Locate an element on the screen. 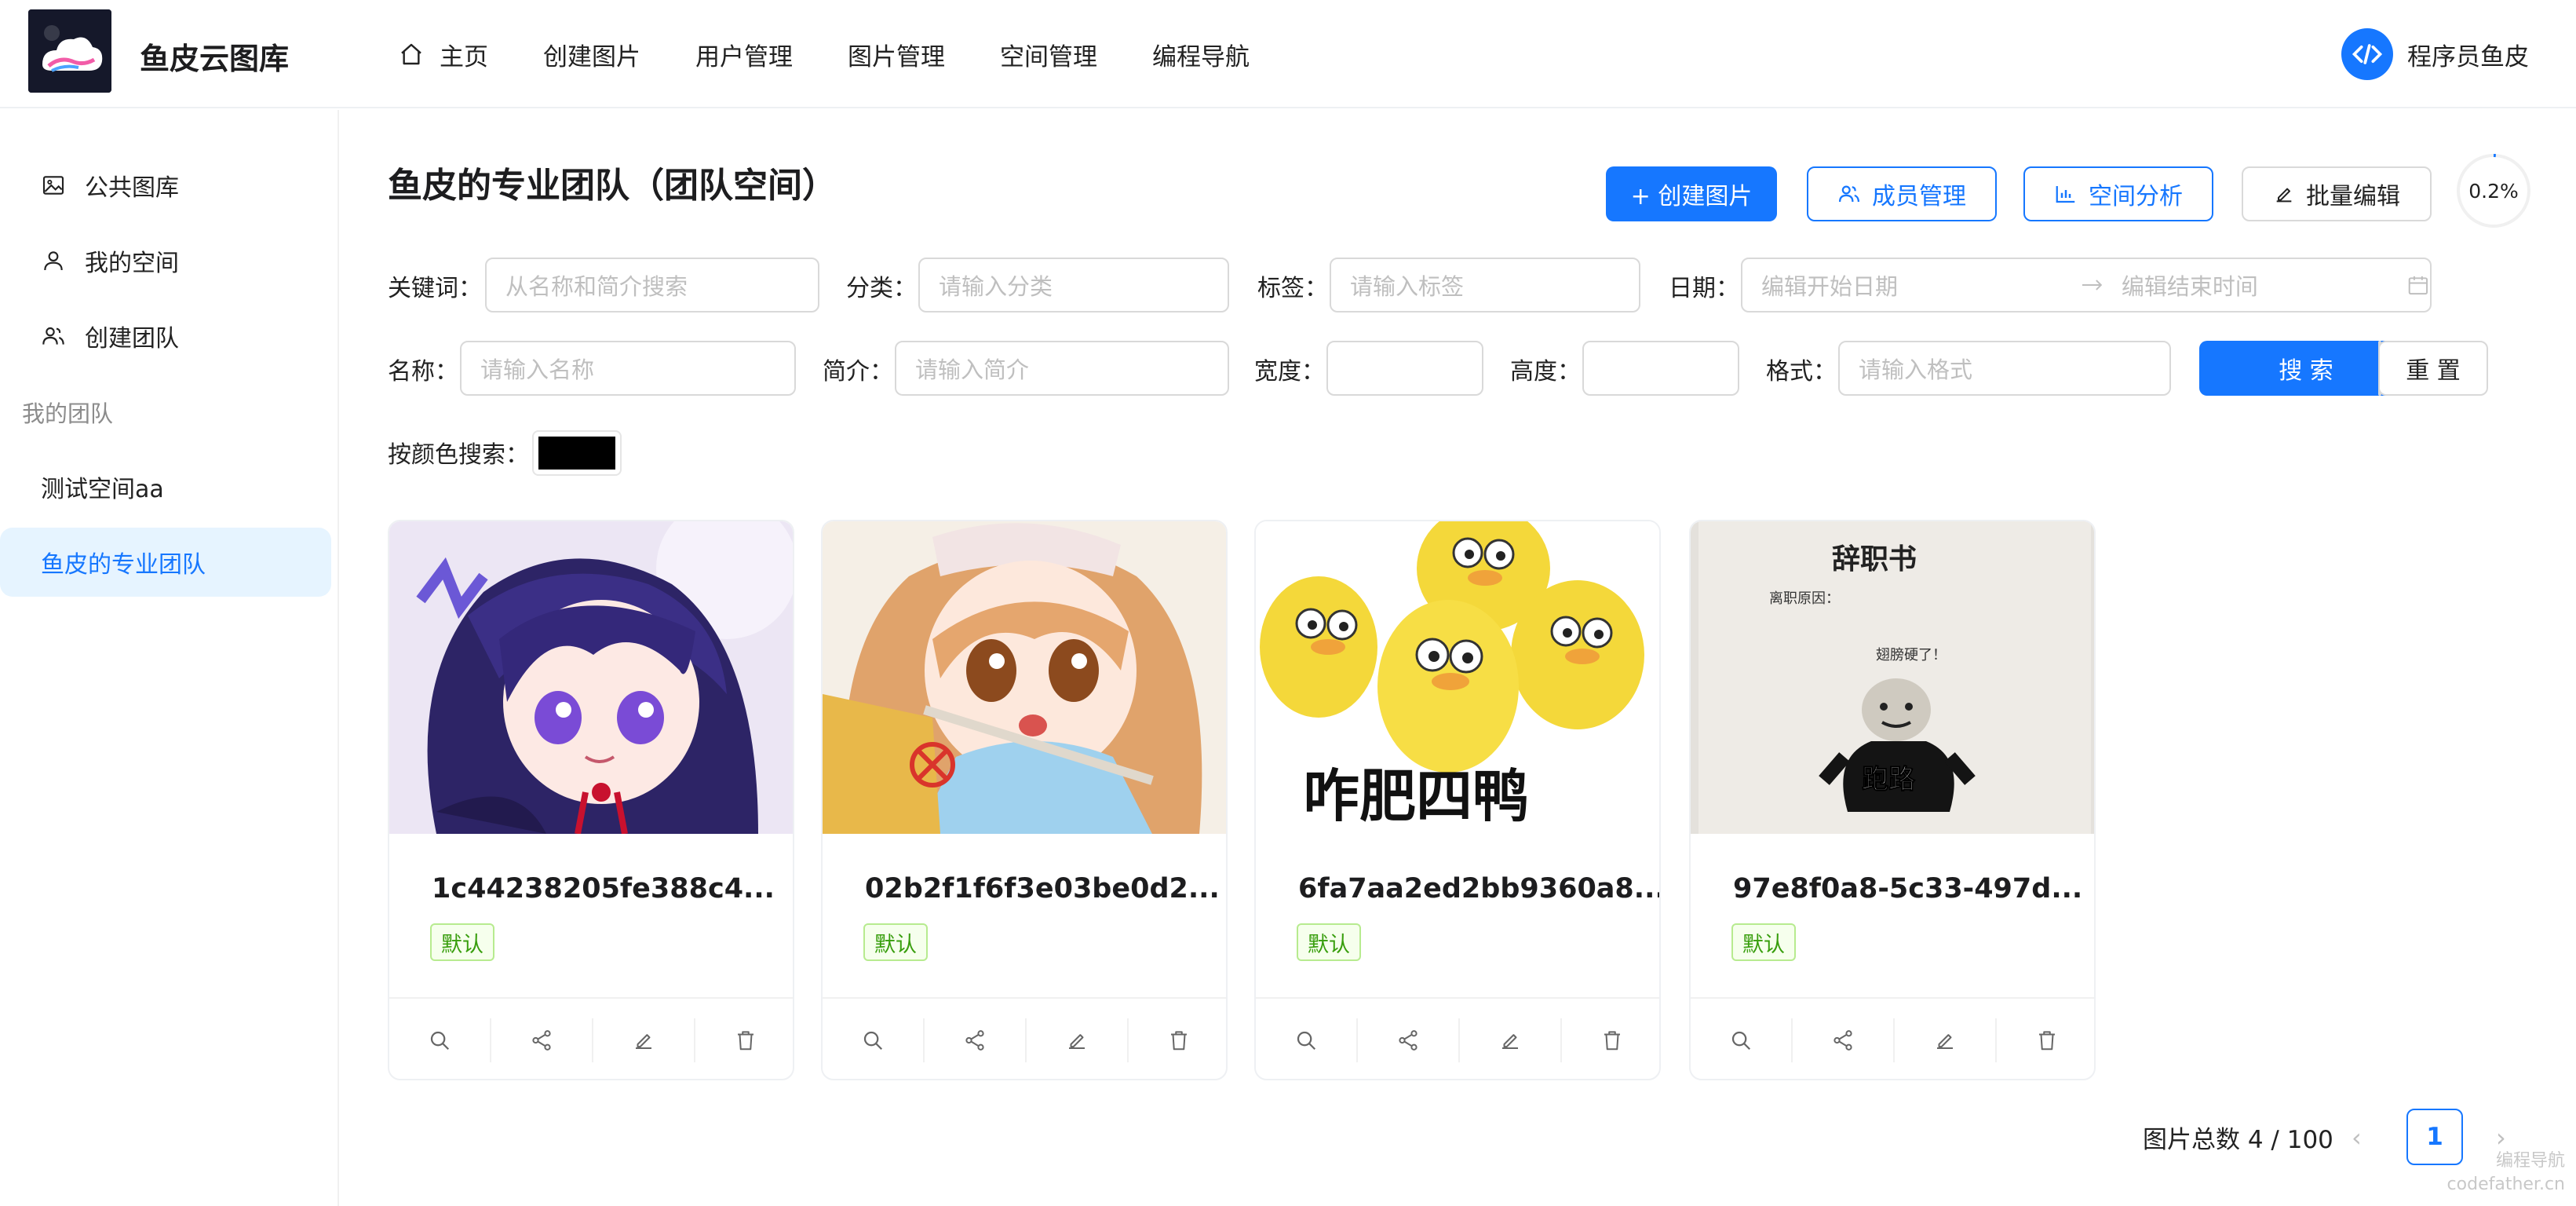 This screenshot has width=2576, height=1206. delete-icon is located at coordinates (1612, 1041).